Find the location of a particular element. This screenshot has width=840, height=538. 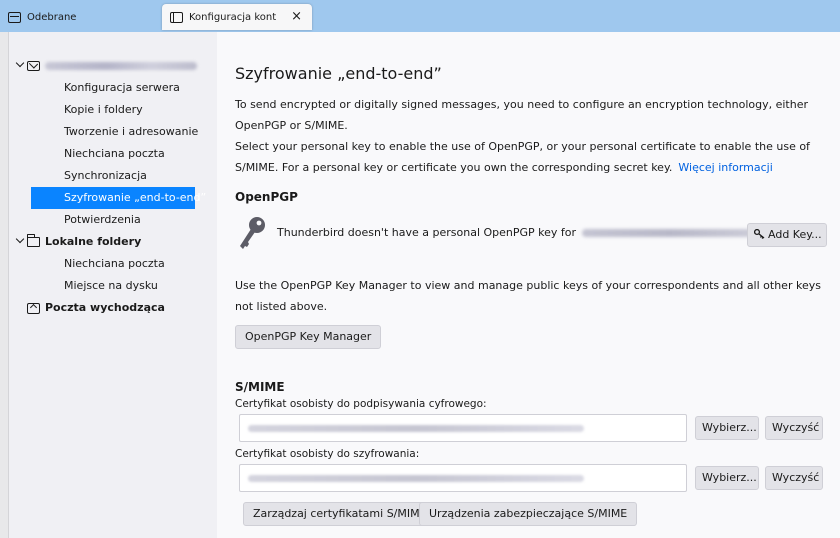

sidebar-item-sync: Synchronizacja is located at coordinates (113, 176).